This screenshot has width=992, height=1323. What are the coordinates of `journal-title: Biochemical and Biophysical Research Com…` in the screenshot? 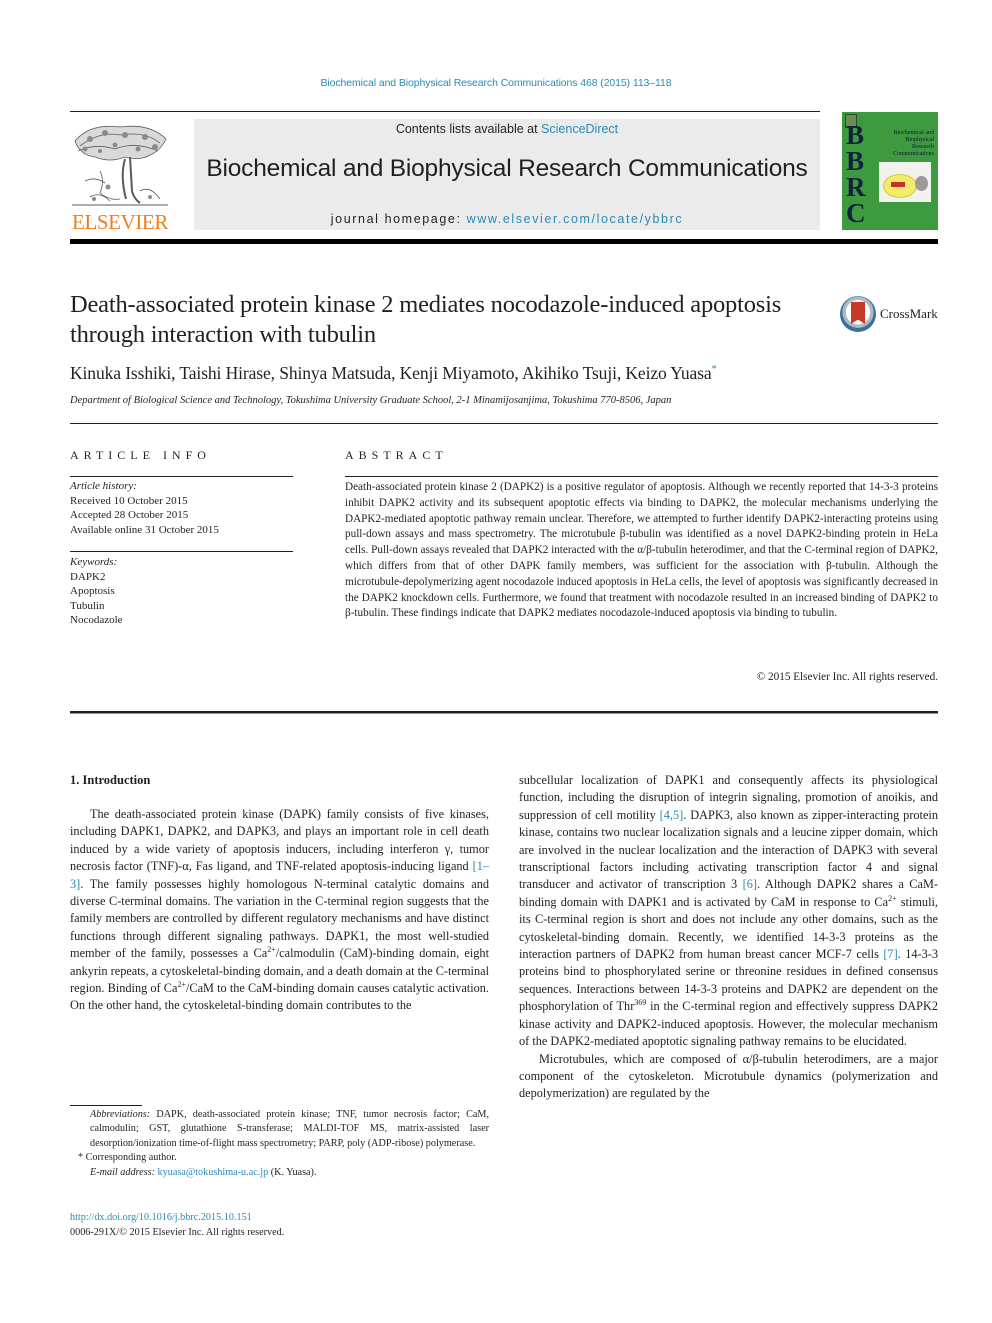 It's located at (507, 168).